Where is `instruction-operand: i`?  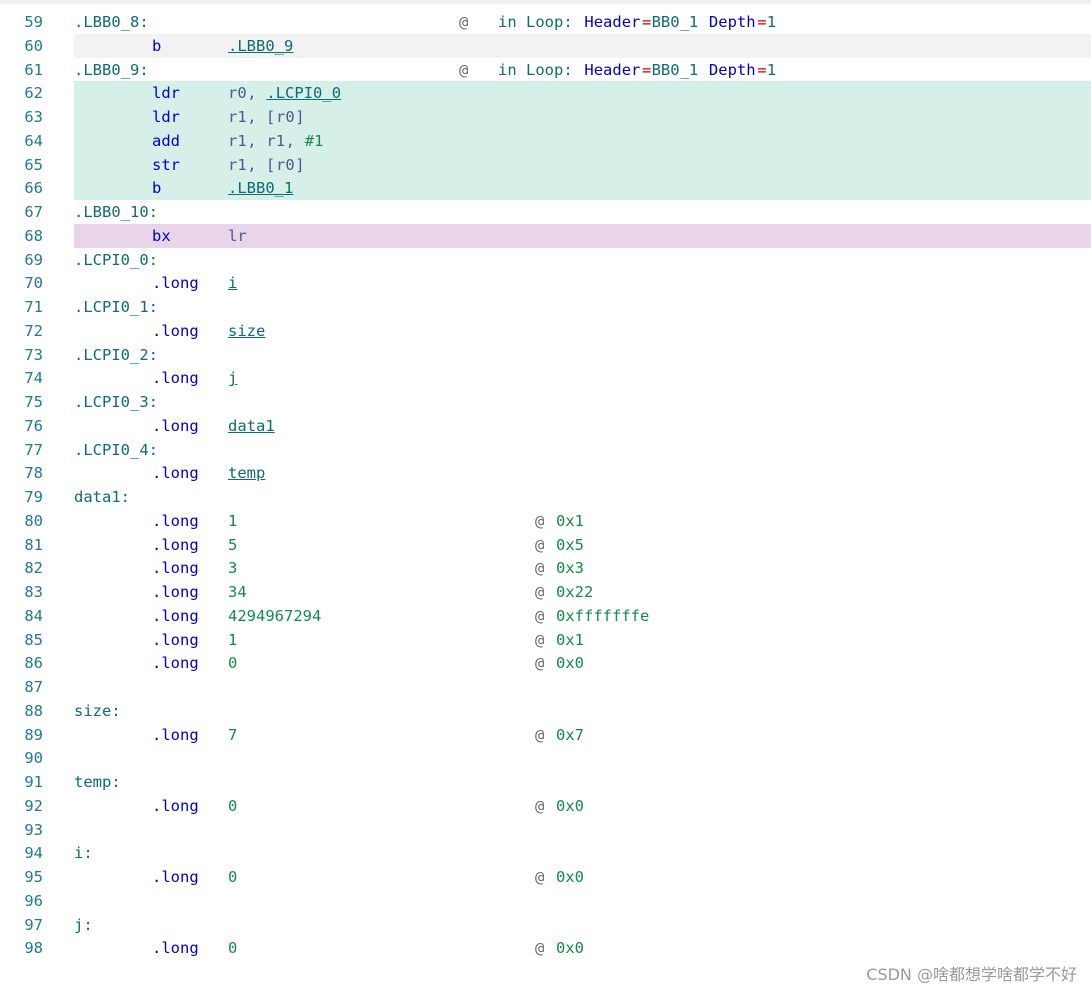
instruction-operand: i is located at coordinates (232, 283).